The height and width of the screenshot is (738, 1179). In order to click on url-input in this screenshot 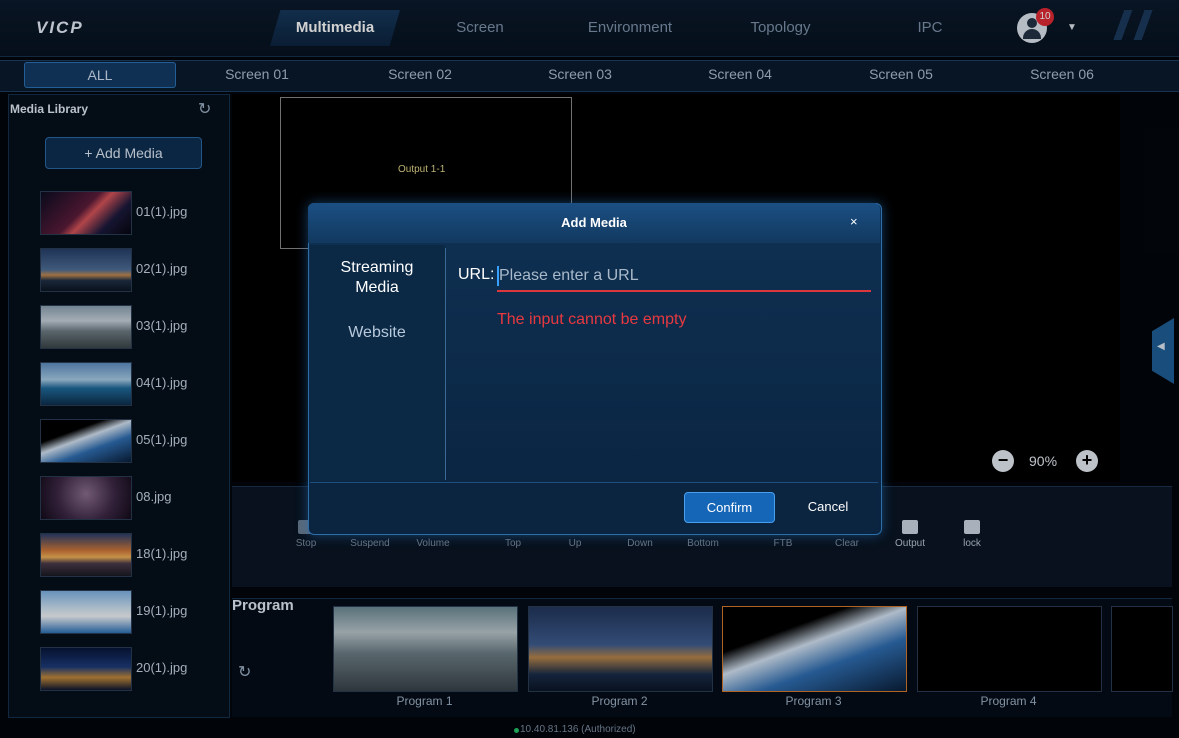, I will do `click(684, 277)`.